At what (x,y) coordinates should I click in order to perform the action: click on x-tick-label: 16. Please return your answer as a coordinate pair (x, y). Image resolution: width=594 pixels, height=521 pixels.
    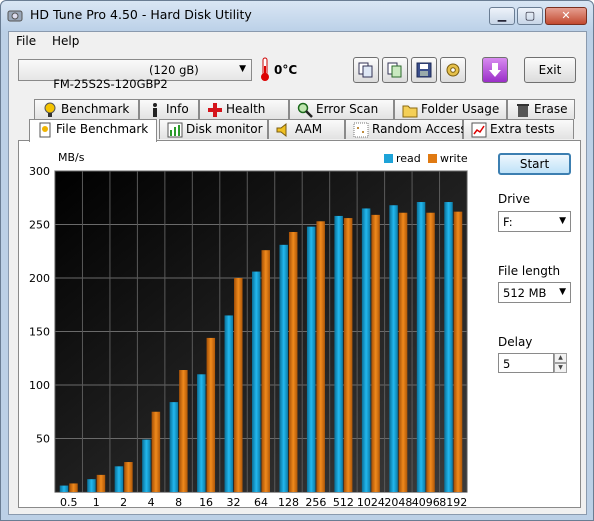
    Looking at the image, I should click on (206, 501).